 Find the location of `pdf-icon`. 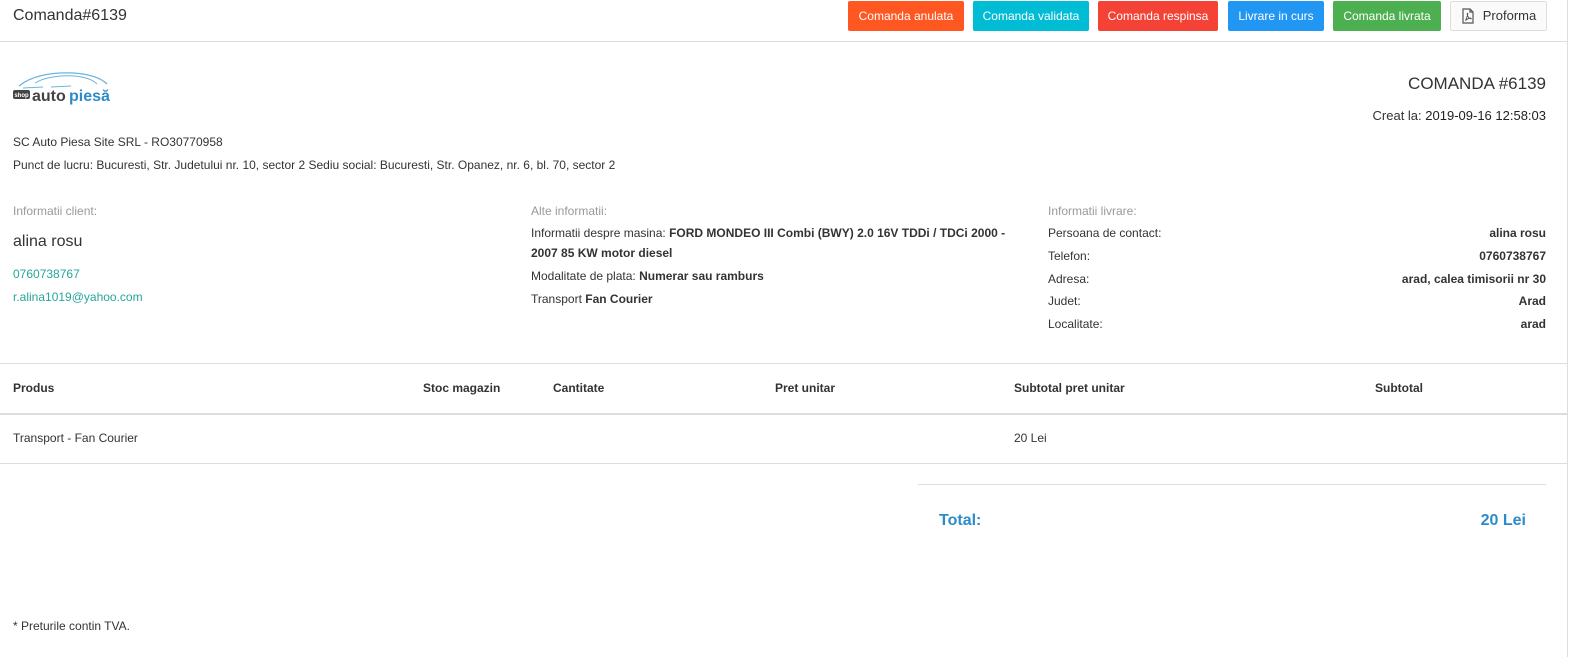

pdf-icon is located at coordinates (1468, 15).